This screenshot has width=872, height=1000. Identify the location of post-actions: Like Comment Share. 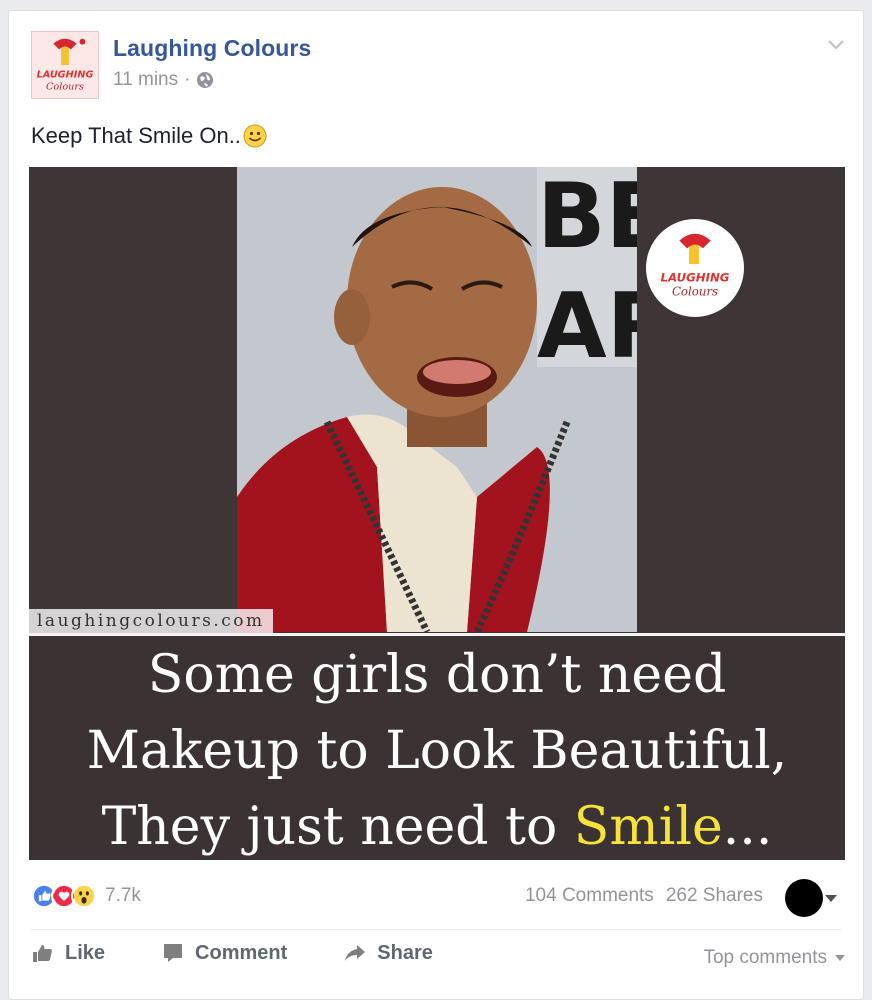
(260, 953).